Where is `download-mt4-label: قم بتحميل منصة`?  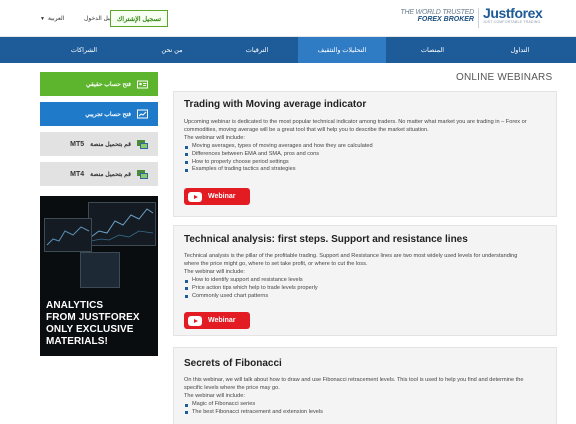
download-mt4-label: قم بتحميل منصة is located at coordinates (110, 174).